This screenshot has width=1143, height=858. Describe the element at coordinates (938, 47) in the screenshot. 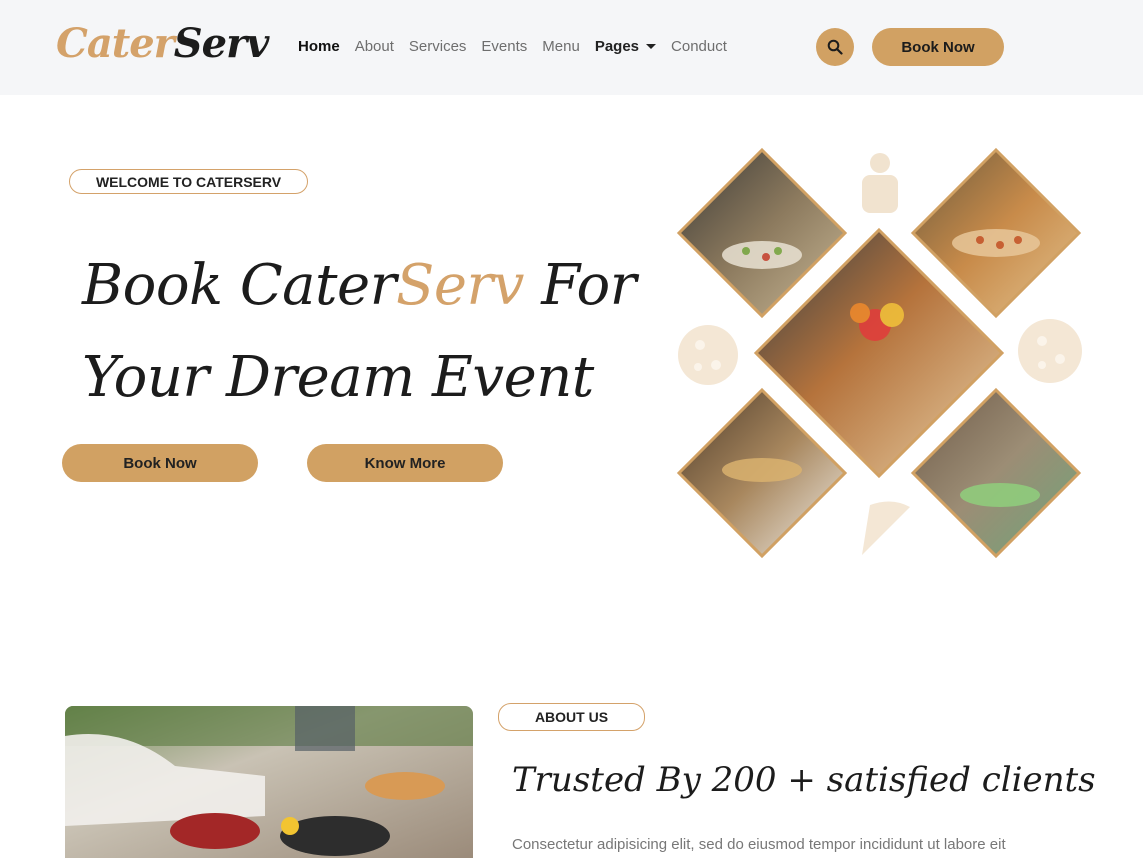

I see `book-now-button: Book Now` at that location.